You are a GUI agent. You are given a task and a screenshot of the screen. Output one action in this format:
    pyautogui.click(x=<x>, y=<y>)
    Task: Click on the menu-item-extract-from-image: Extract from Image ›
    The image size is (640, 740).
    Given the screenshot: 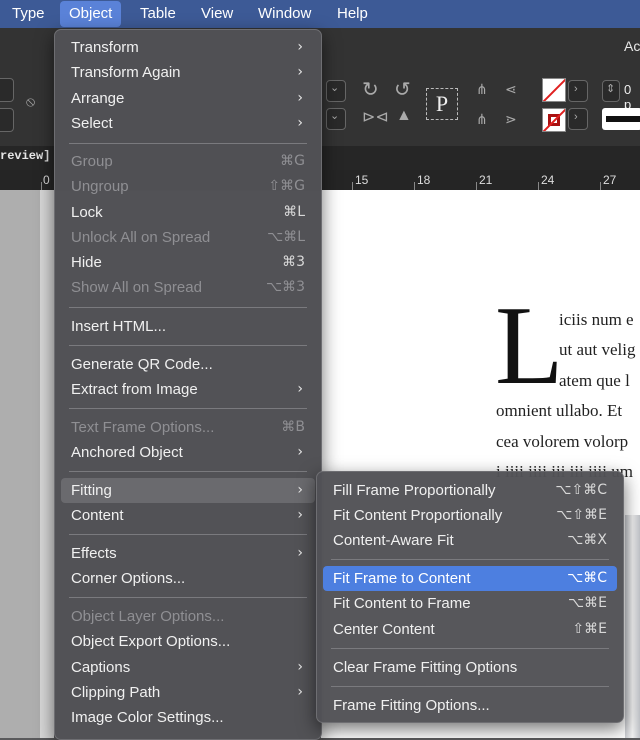 What is the action you would take?
    pyautogui.click(x=188, y=389)
    